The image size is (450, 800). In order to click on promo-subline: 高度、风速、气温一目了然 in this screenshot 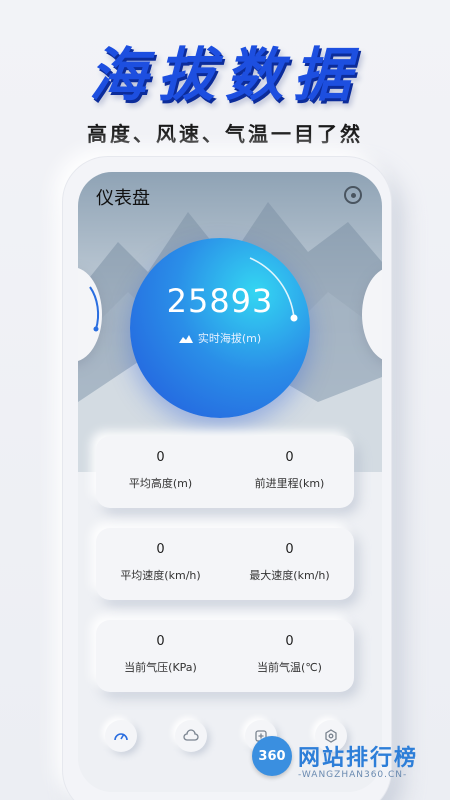, I will do `click(225, 134)`.